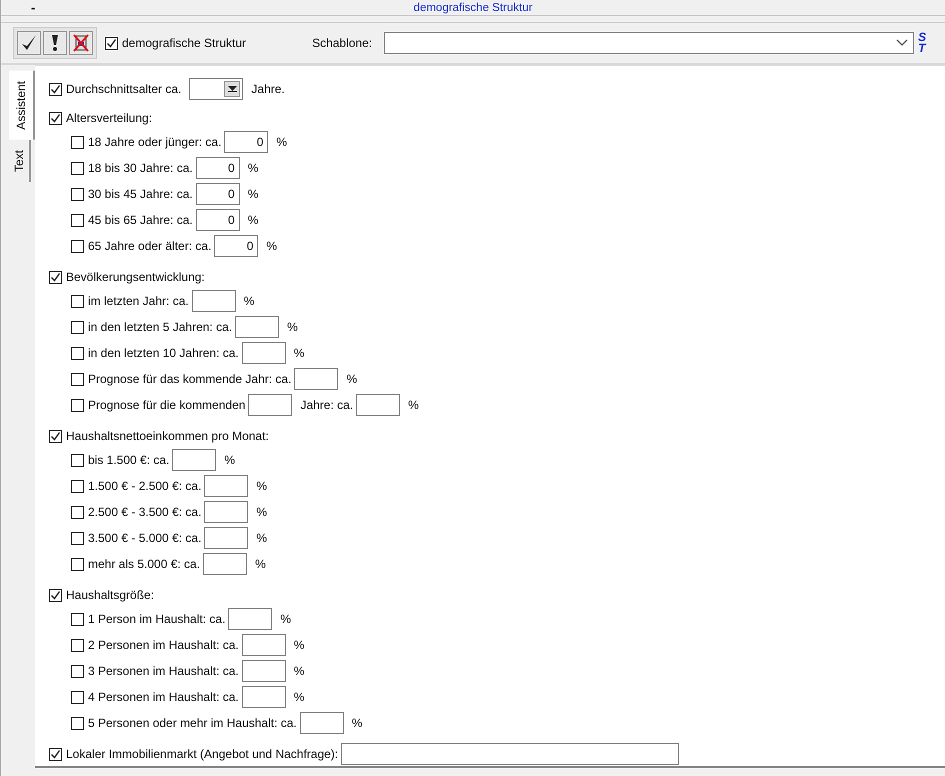  Describe the element at coordinates (145, 512) in the screenshot. I see `checkbox-label: 2.500 € - 3.500 €: ca.` at that location.